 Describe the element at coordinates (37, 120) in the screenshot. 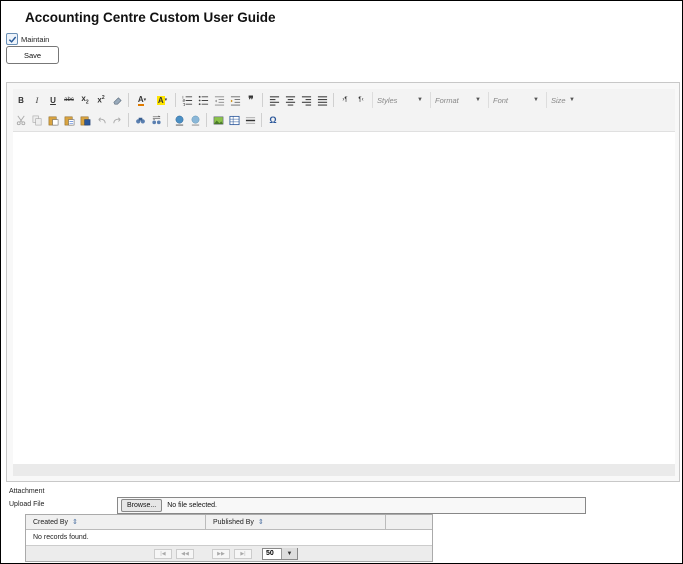

I see `copy-icon` at that location.